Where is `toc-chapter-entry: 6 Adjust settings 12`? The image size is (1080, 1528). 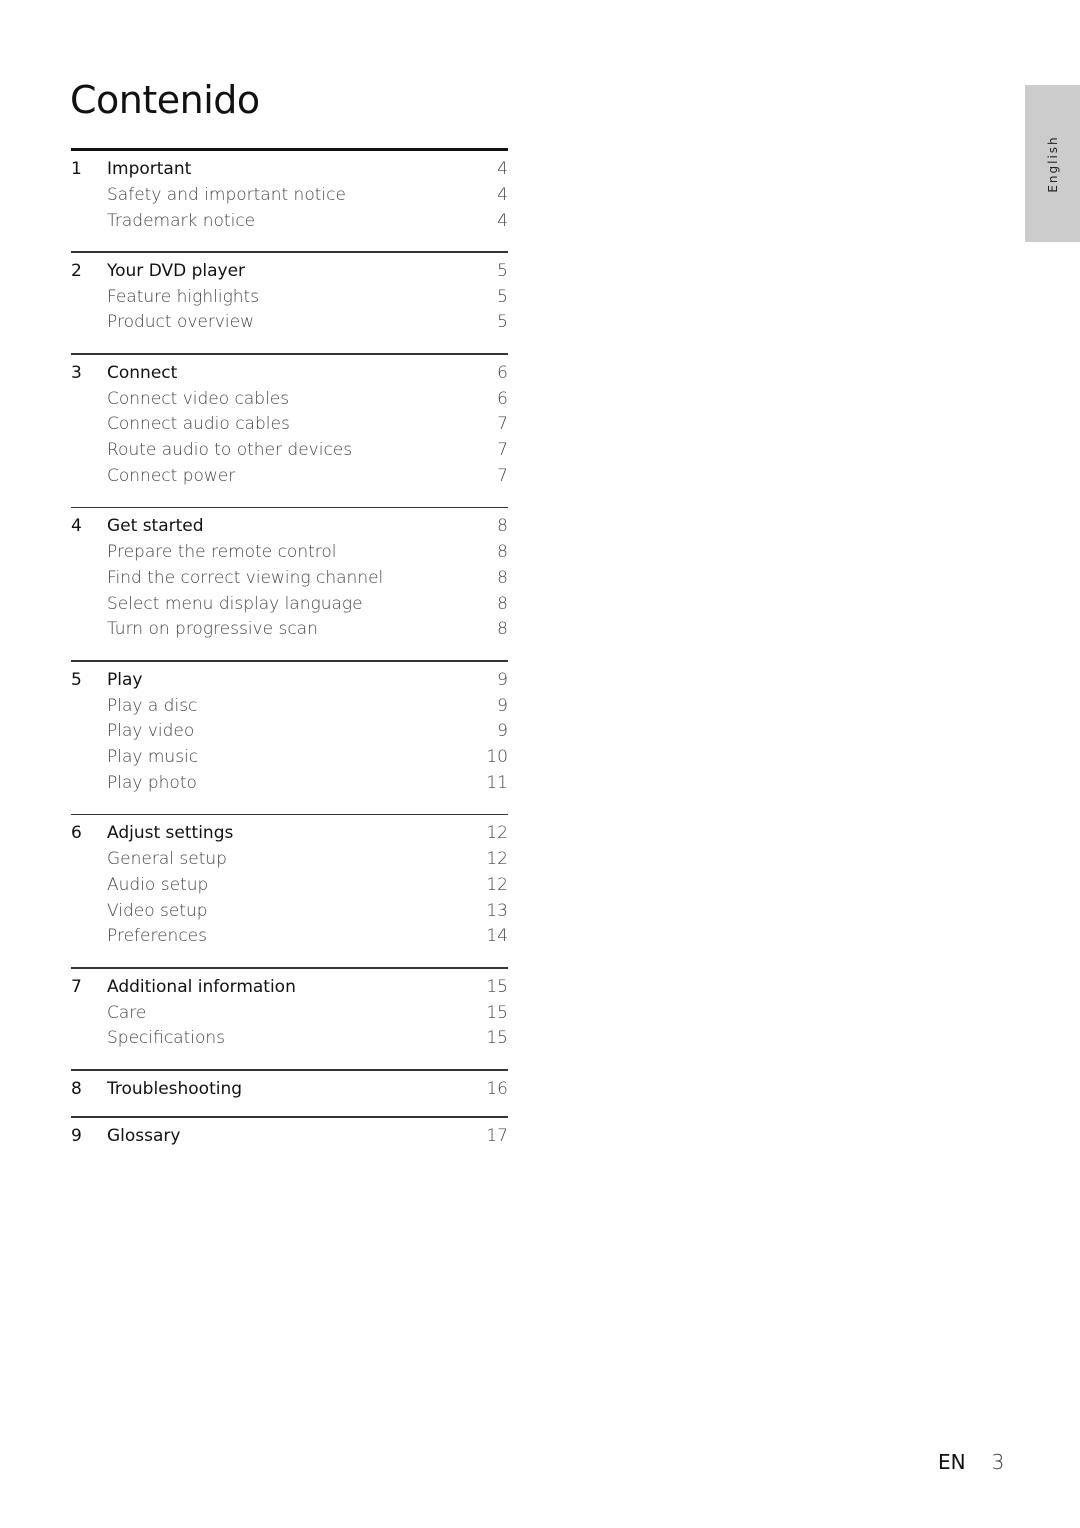
toc-chapter-entry: 6 Adjust settings 12 is located at coordinates (289, 834).